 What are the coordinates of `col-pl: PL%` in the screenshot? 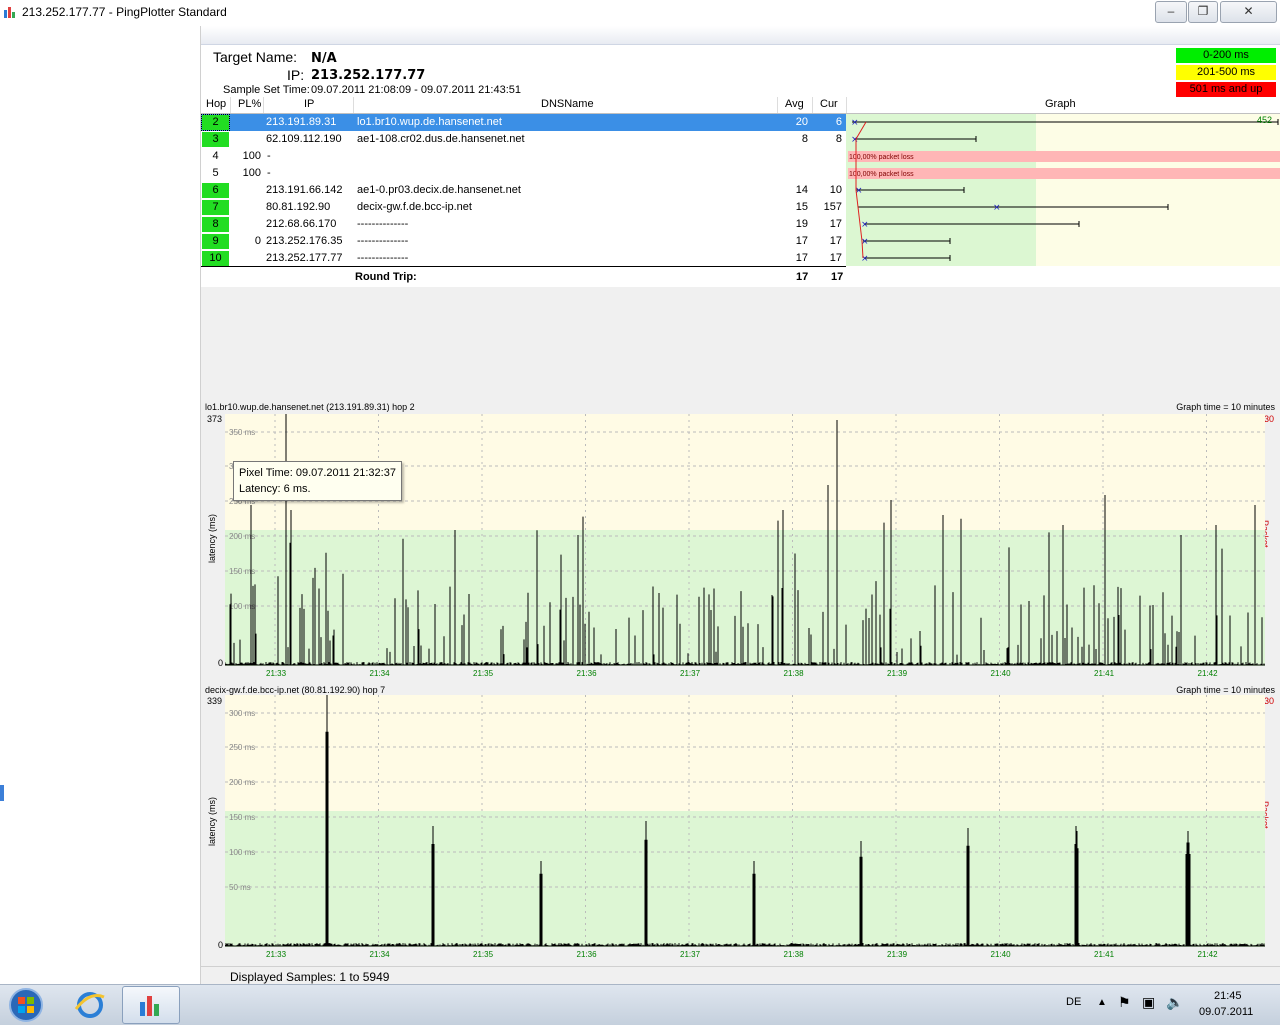 It's located at (249, 104).